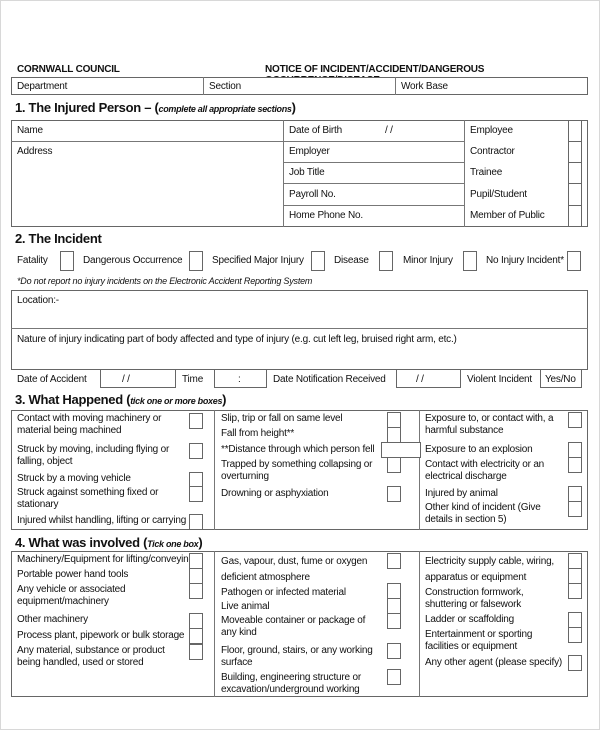  Describe the element at coordinates (101, 635) in the screenshot. I see `involved-process-plant-label: Process plant, pipework or bulk storage` at that location.